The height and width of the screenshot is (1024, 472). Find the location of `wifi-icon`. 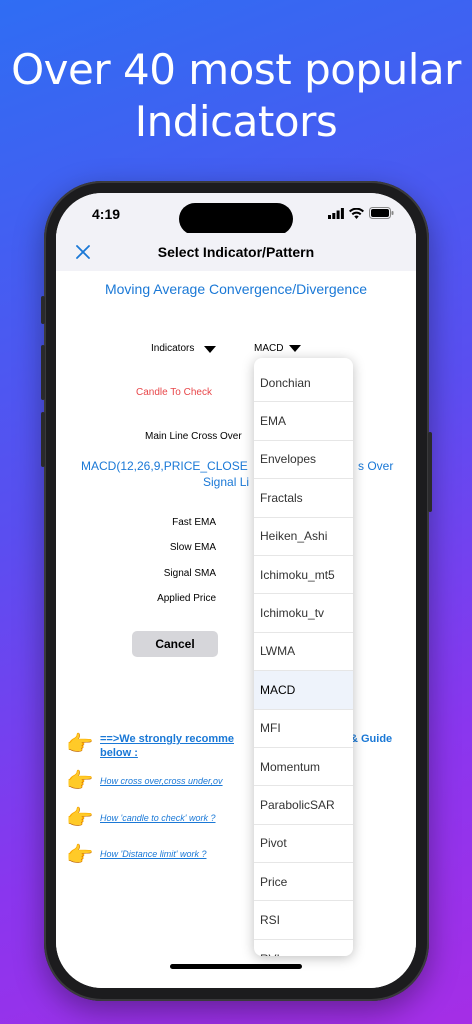

wifi-icon is located at coordinates (356, 213).